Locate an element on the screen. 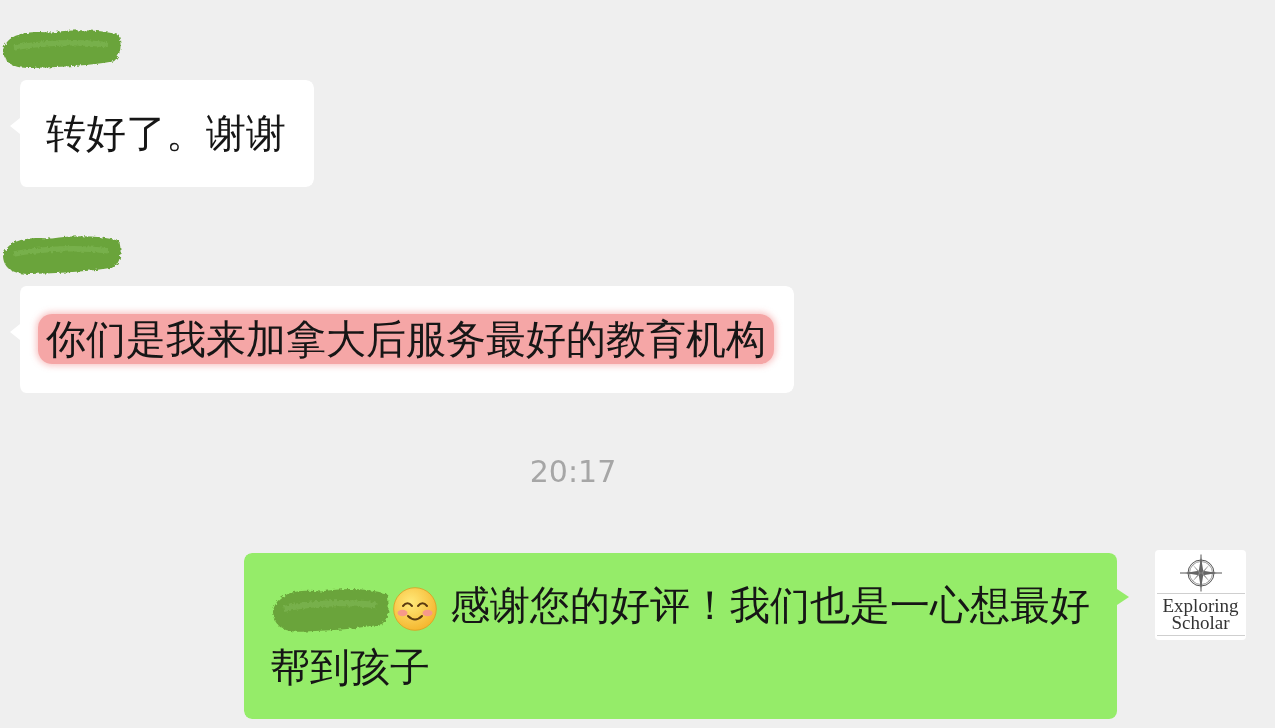  message-text: 帮到孩子 is located at coordinates (350, 667).